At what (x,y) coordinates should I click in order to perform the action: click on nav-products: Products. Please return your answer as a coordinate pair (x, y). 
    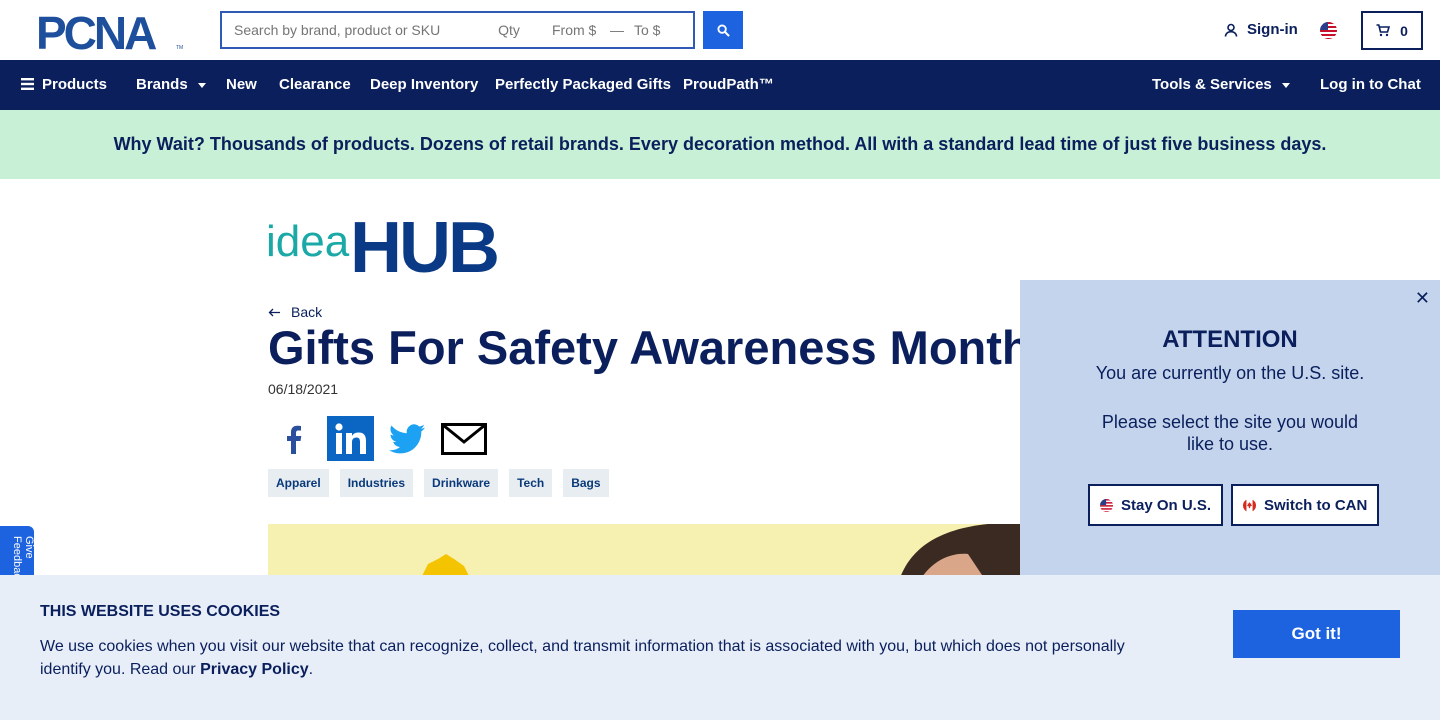
    Looking at the image, I should click on (64, 84).